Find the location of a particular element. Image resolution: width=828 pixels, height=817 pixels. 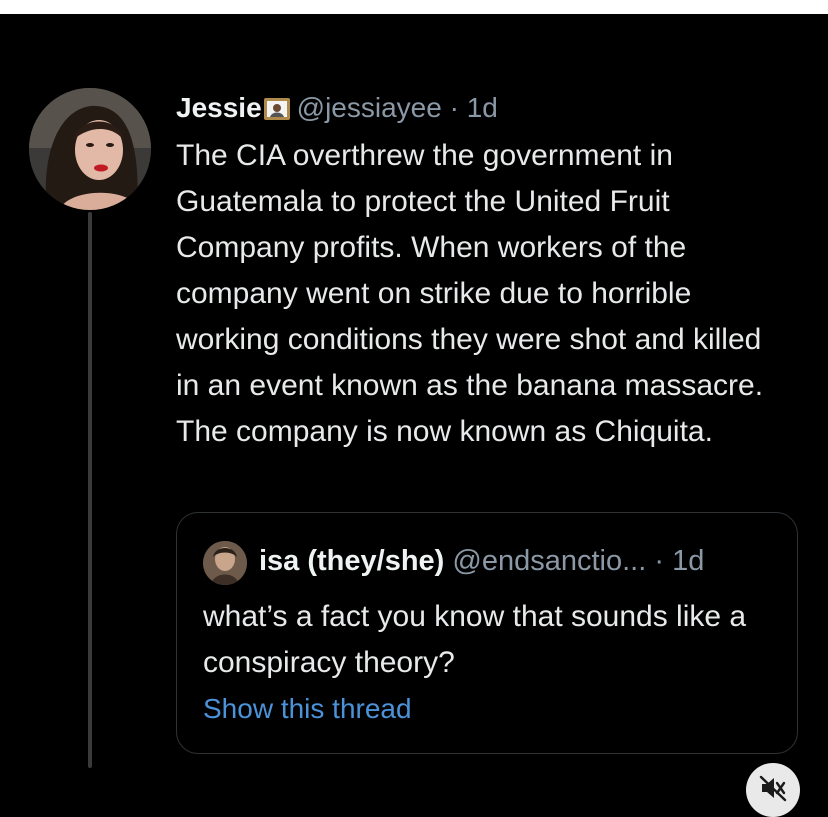

avatar is located at coordinates (90, 149).